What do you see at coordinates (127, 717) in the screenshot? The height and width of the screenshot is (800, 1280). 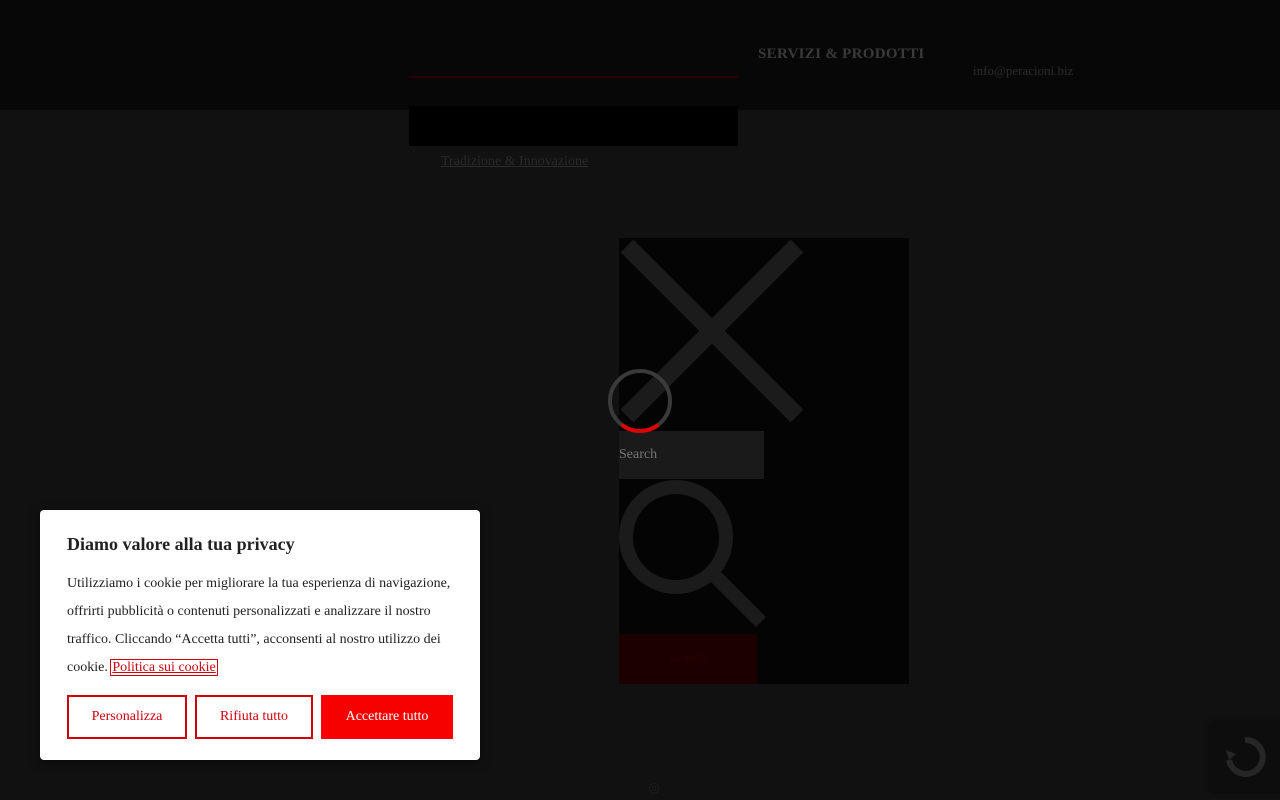 I see `customize-button: Personalizza` at bounding box center [127, 717].